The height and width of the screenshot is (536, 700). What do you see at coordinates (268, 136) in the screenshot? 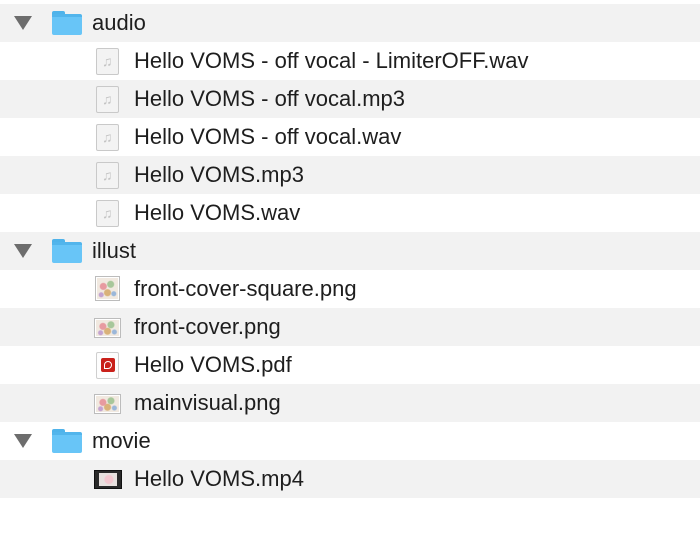
I see `file-name: Hello VOMS - off vocal.wav` at bounding box center [268, 136].